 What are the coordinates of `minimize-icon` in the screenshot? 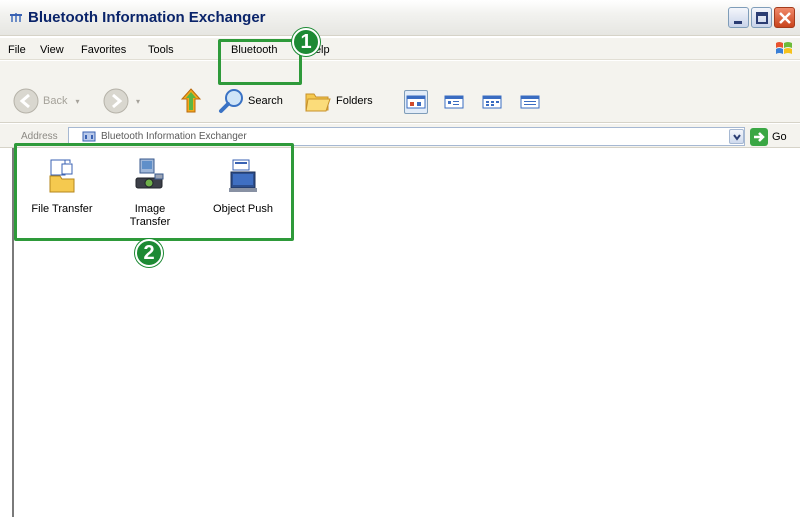 It's located at (738, 22).